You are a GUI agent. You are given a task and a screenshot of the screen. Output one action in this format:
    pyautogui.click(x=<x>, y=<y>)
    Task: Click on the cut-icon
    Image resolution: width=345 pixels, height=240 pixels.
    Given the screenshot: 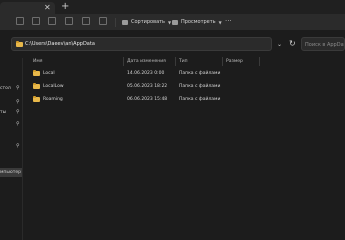 What is the action you would take?
    pyautogui.click(x=20, y=21)
    